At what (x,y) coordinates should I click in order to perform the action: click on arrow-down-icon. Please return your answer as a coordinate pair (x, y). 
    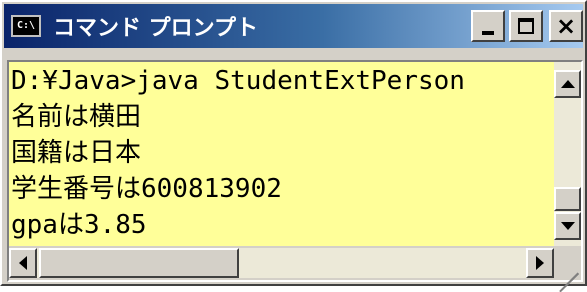
    Looking at the image, I should click on (567, 226).